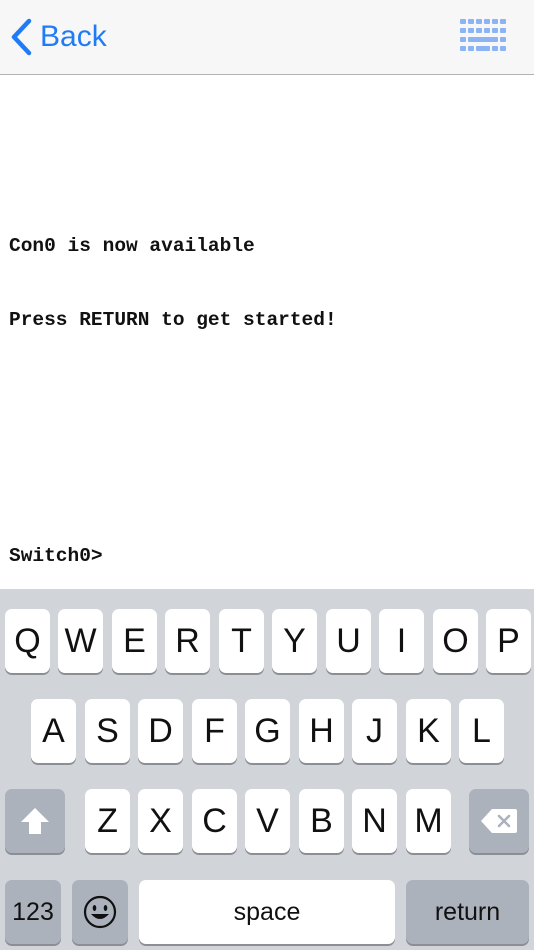 Image resolution: width=534 pixels, height=950 pixels. I want to click on terminal-line: Con0 is now available, so click(132, 246).